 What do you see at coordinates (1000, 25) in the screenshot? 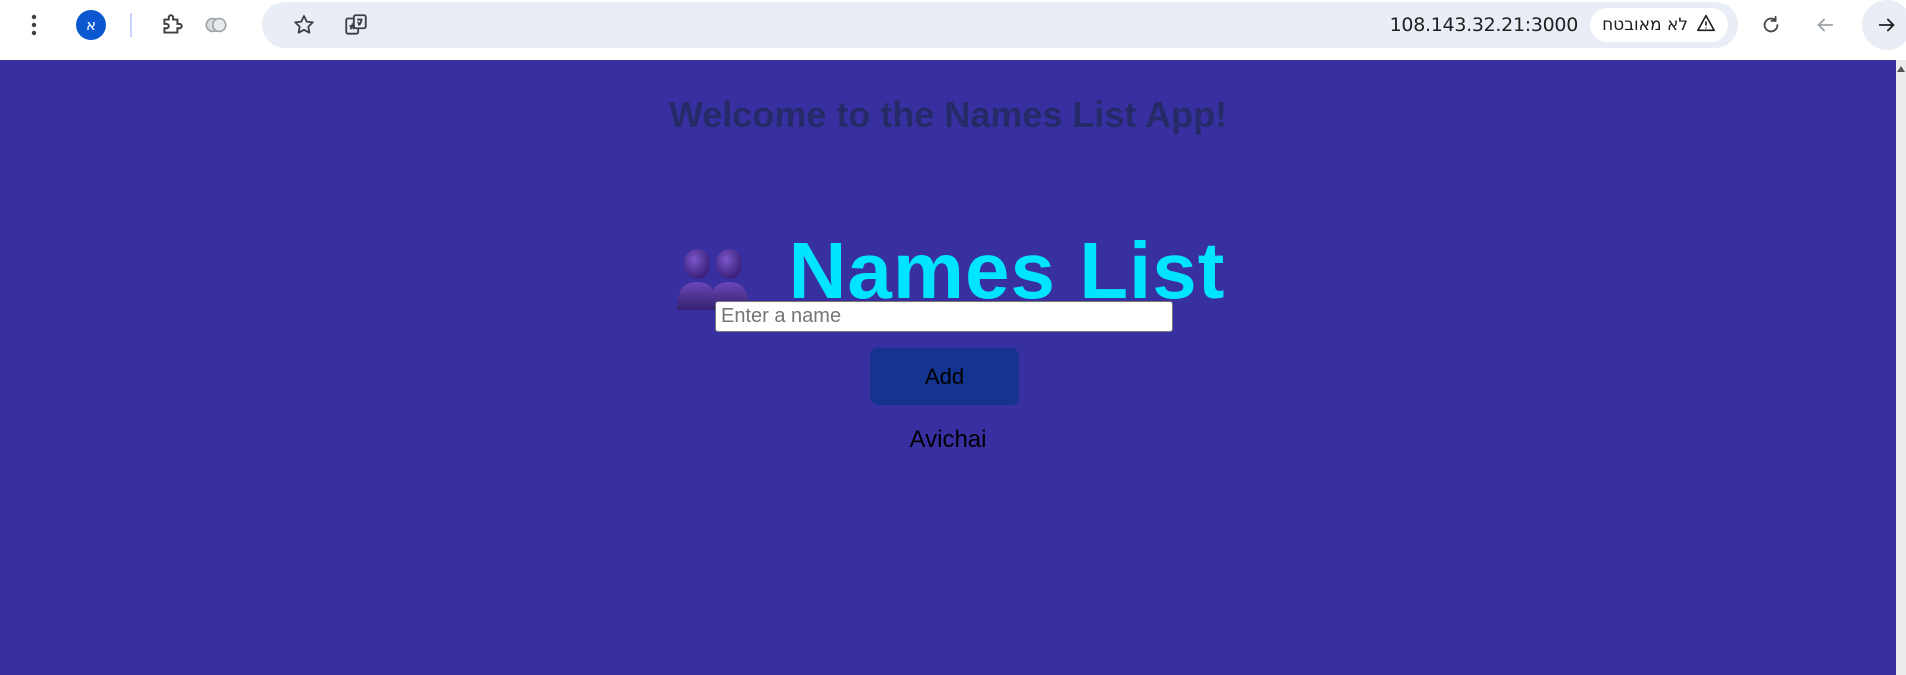
I see `address-bar: 108.143.32.21:3000 לא מאובטח` at bounding box center [1000, 25].